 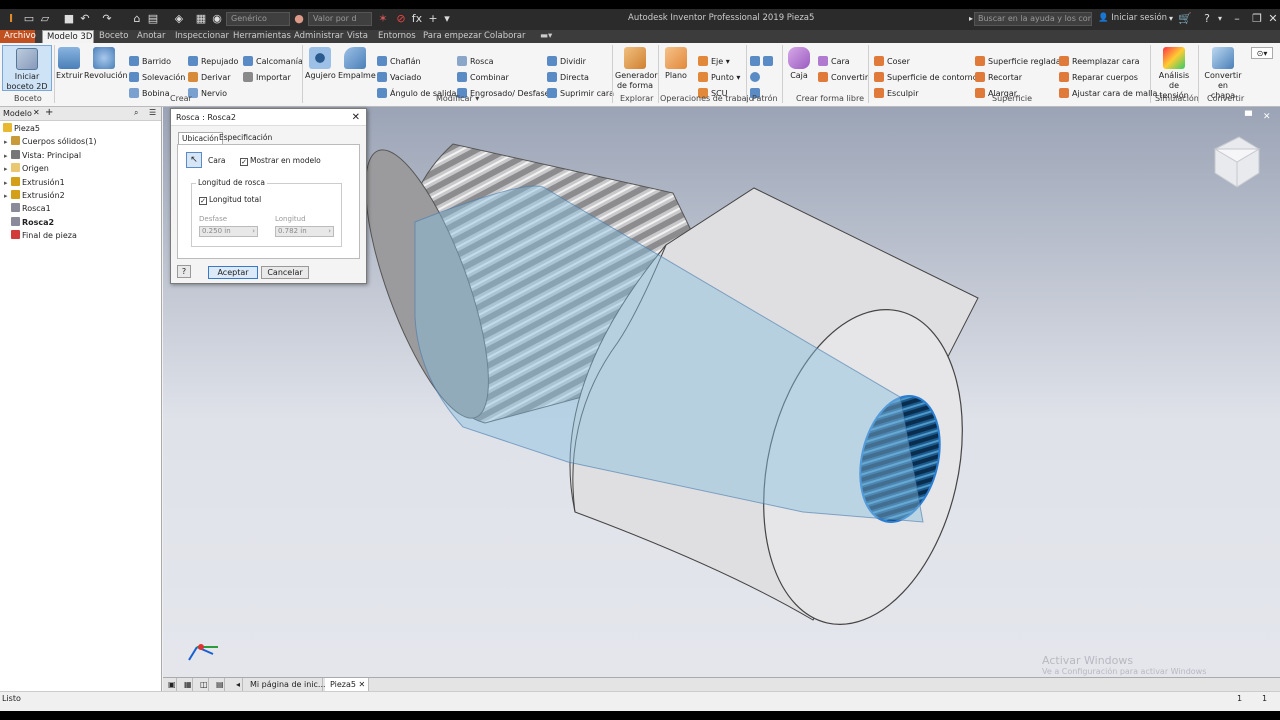 What do you see at coordinates (45, 19) in the screenshot?
I see `open-file-icon: ▱` at bounding box center [45, 19].